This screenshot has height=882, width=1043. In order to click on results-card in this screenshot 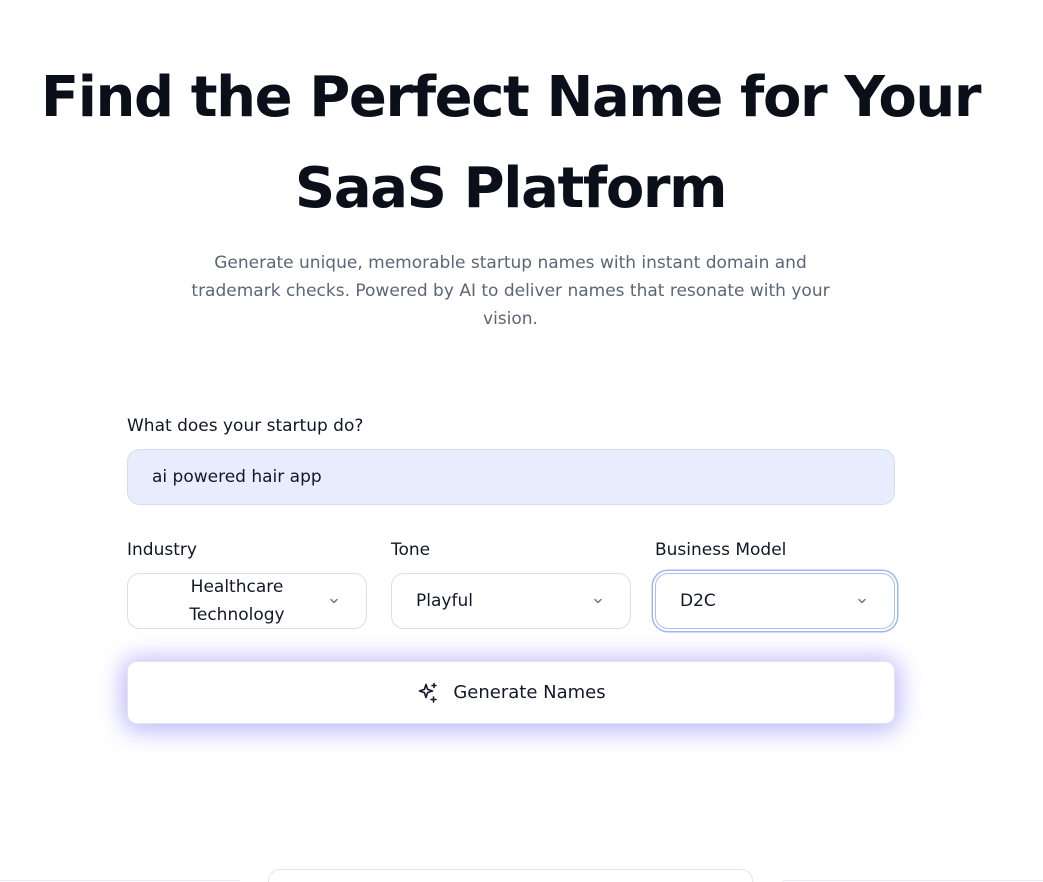, I will do `click(510, 875)`.